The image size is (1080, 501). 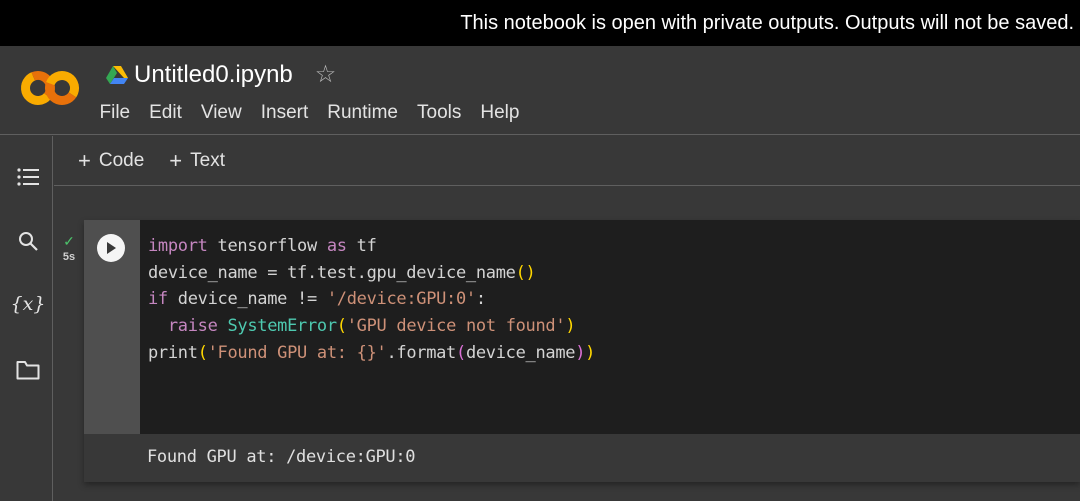 What do you see at coordinates (207, 160) in the screenshot?
I see `add-text-label: Text` at bounding box center [207, 160].